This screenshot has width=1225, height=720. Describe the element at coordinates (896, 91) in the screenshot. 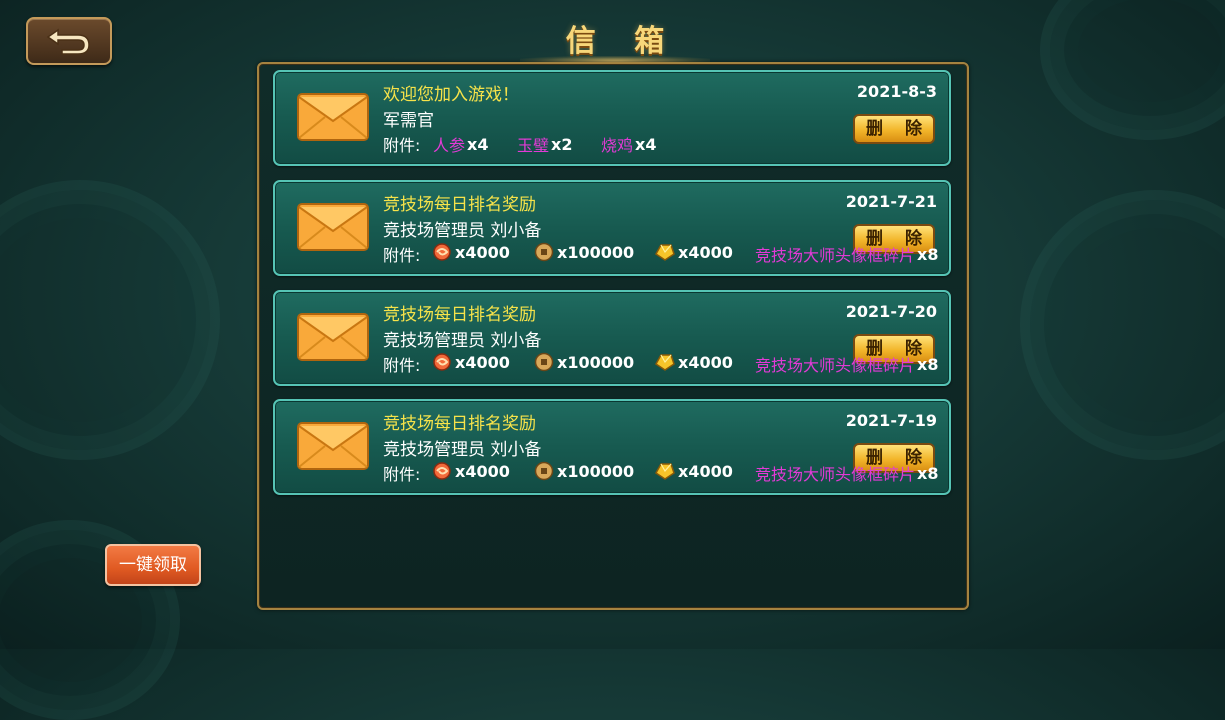

I see `mail-date: 2021-8-3` at that location.